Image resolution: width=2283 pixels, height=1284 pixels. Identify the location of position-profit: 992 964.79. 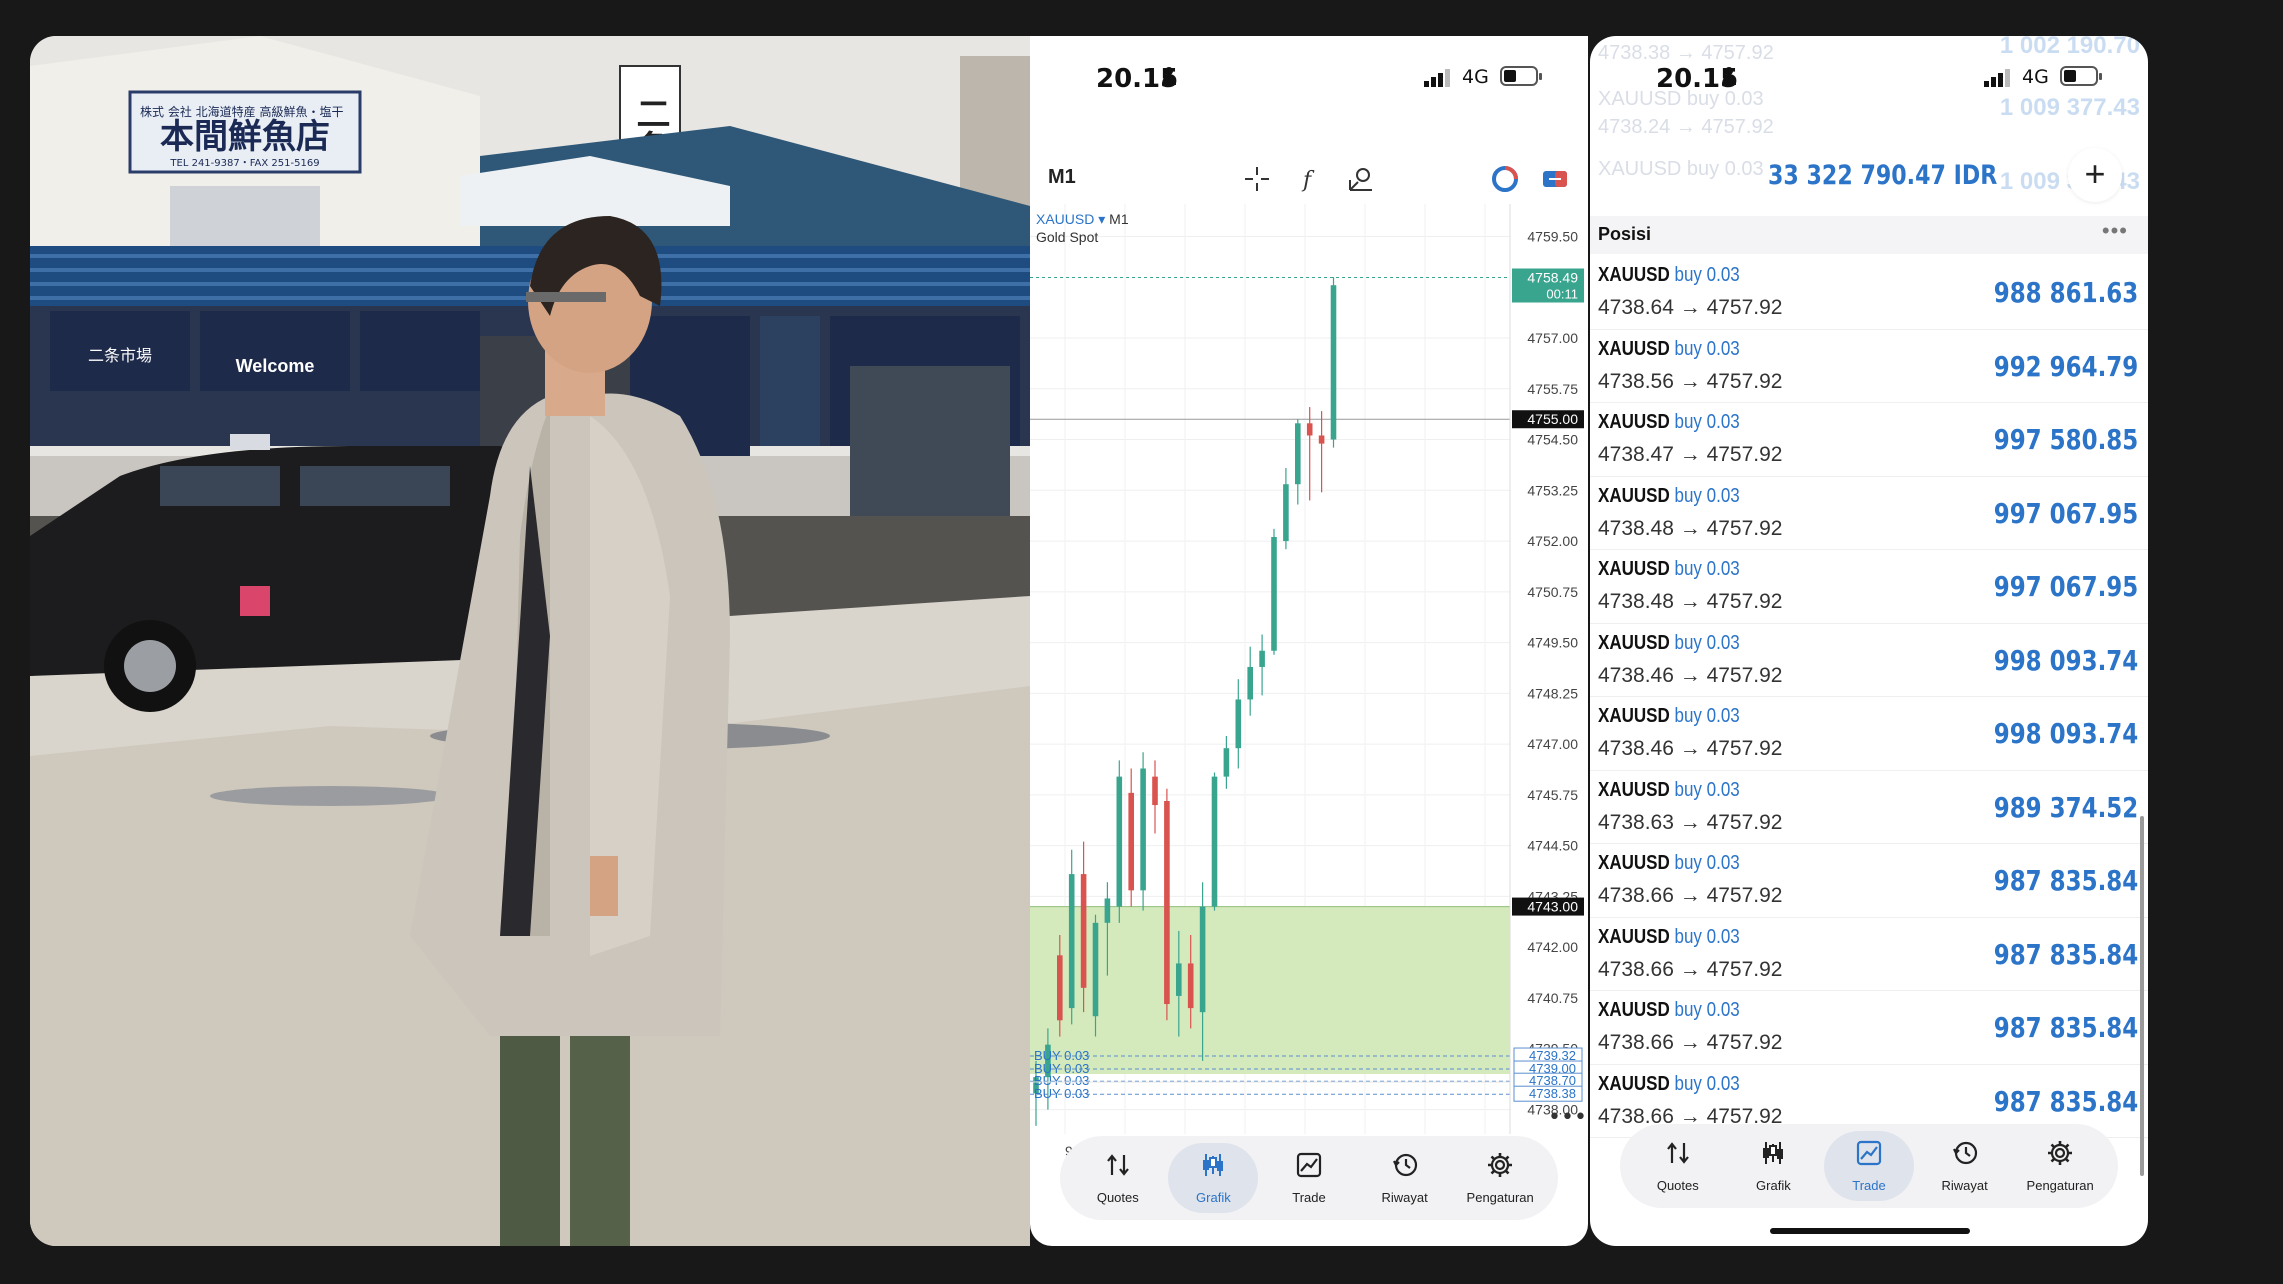
(2065, 366).